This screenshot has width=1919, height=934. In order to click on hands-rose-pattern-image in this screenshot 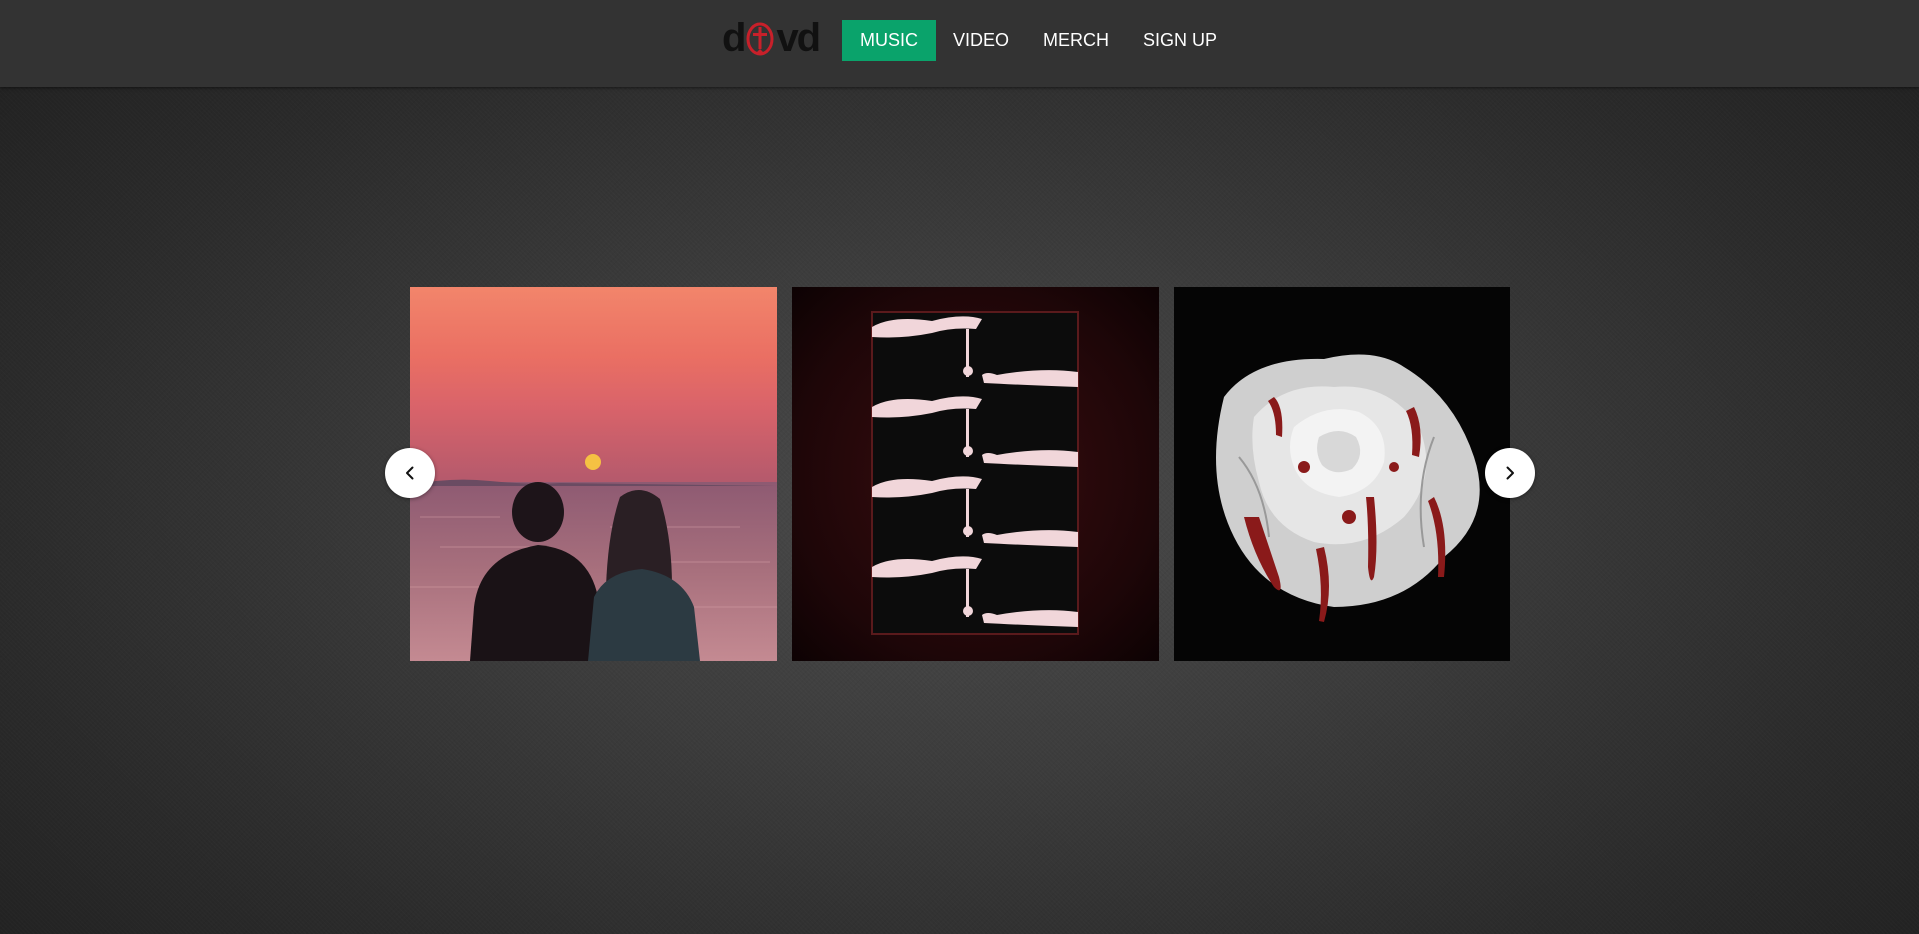, I will do `click(975, 474)`.